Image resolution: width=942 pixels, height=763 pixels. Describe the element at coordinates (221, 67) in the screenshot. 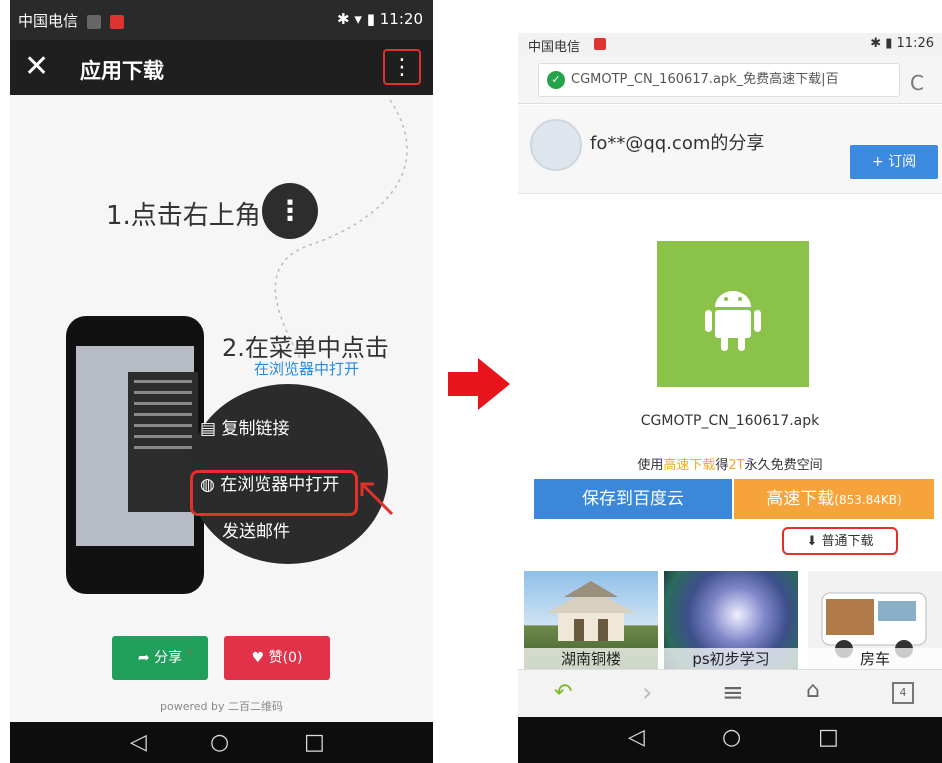

I see `app-bar: ✕ 应用下载 ⋮` at that location.